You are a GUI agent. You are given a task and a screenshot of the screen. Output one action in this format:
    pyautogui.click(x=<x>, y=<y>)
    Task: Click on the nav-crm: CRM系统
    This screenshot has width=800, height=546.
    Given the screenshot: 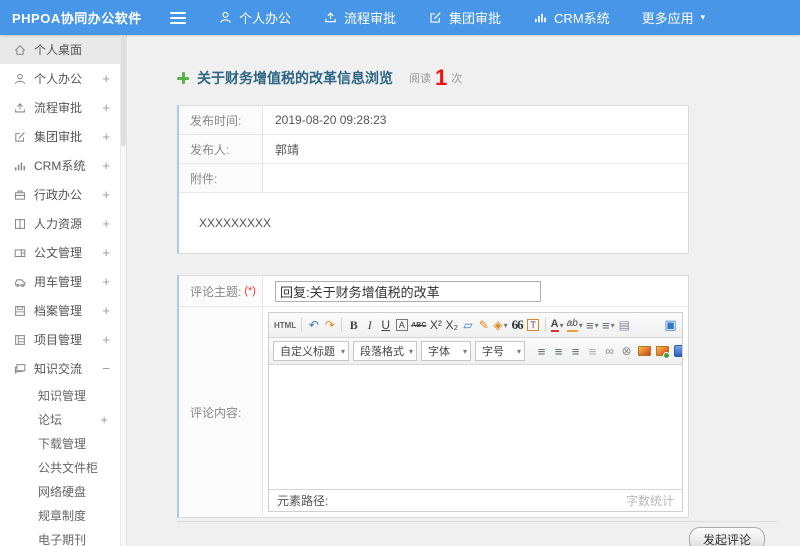 What is the action you would take?
    pyautogui.click(x=571, y=17)
    